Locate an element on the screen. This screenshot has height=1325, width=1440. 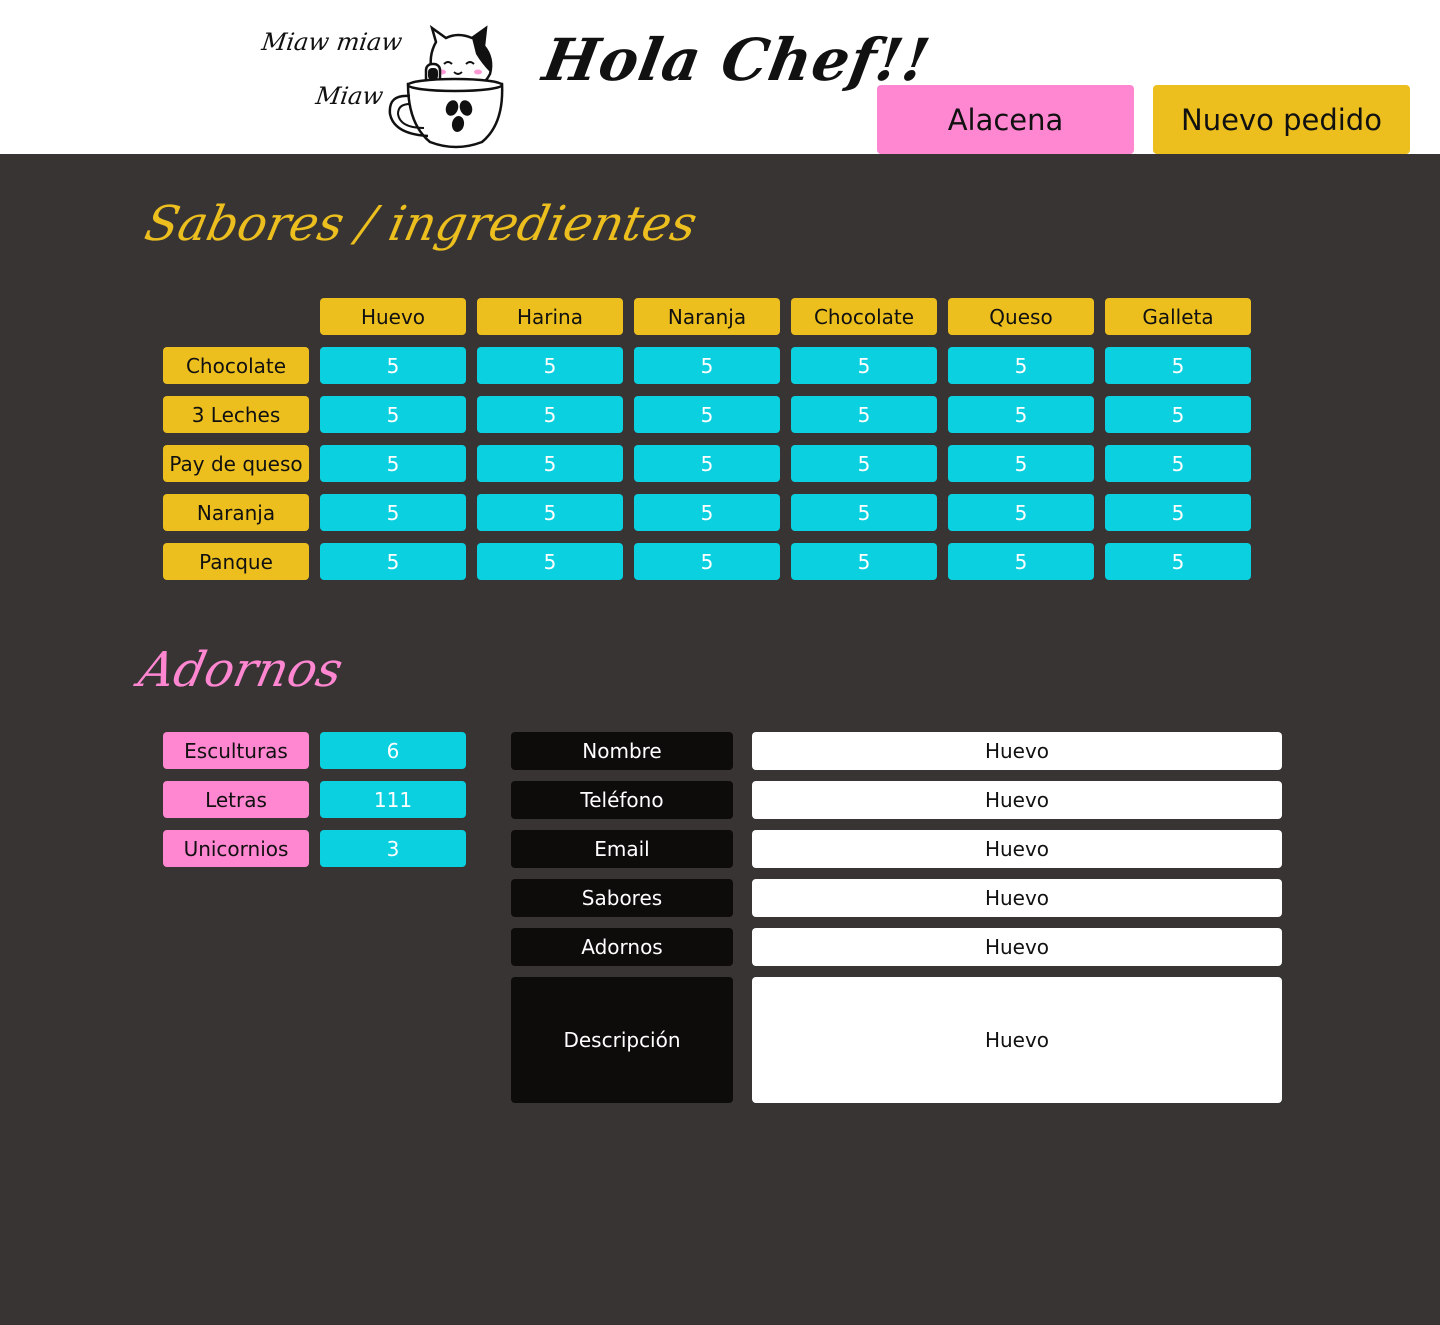
adorno-quantity: 6 is located at coordinates (393, 750).